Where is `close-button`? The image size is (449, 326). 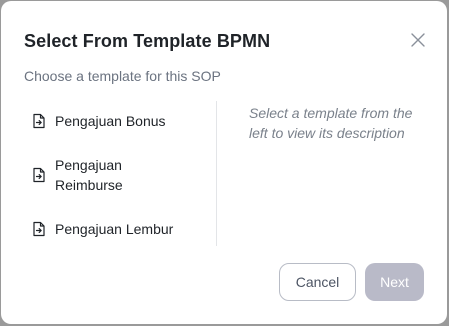
close-button is located at coordinates (418, 40).